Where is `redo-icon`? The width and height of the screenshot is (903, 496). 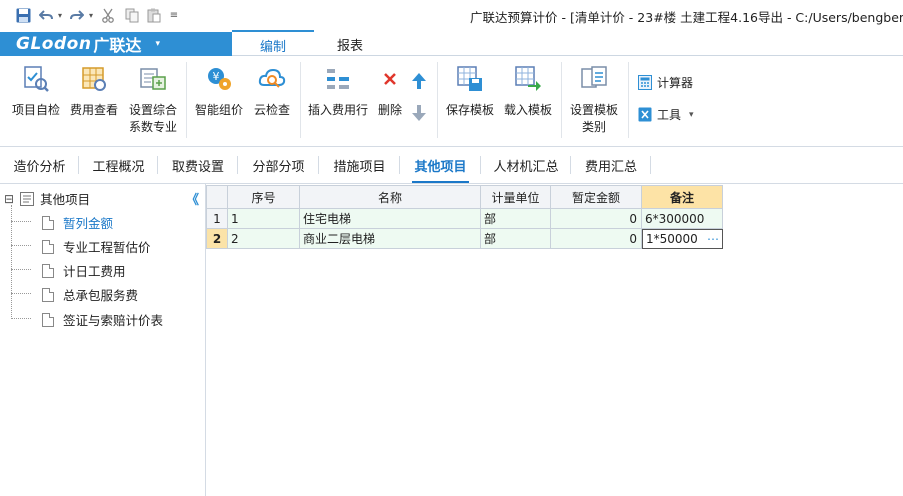
redo-icon is located at coordinates (77, 15).